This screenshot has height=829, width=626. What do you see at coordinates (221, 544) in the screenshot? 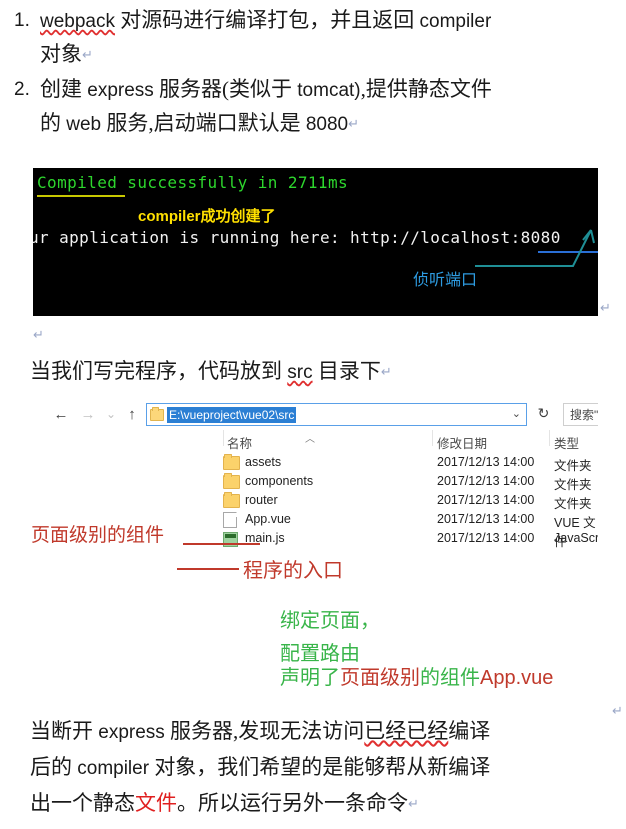
I see `annotation-underline-appvue` at bounding box center [221, 544].